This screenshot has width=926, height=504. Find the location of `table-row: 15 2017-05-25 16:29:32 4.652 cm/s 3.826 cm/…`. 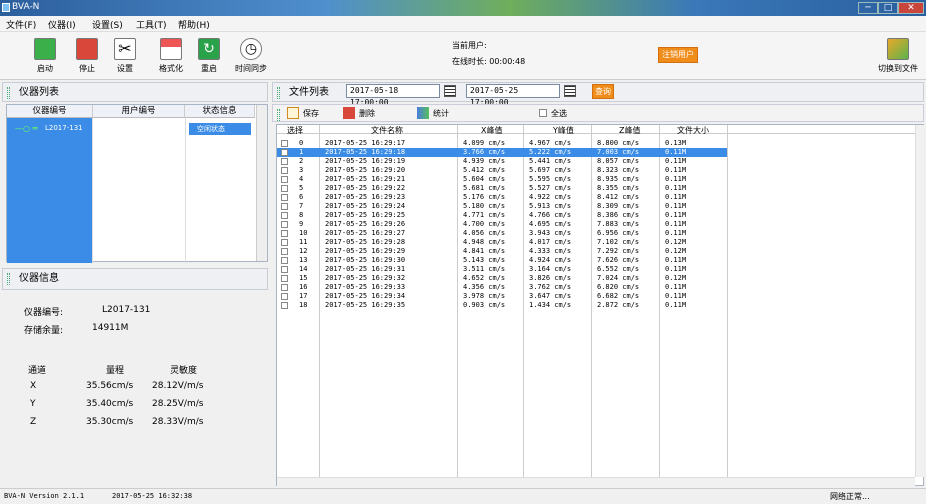

table-row: 15 2017-05-25 16:29:32 4.652 cm/s 3.826 cm/… is located at coordinates (502, 278).